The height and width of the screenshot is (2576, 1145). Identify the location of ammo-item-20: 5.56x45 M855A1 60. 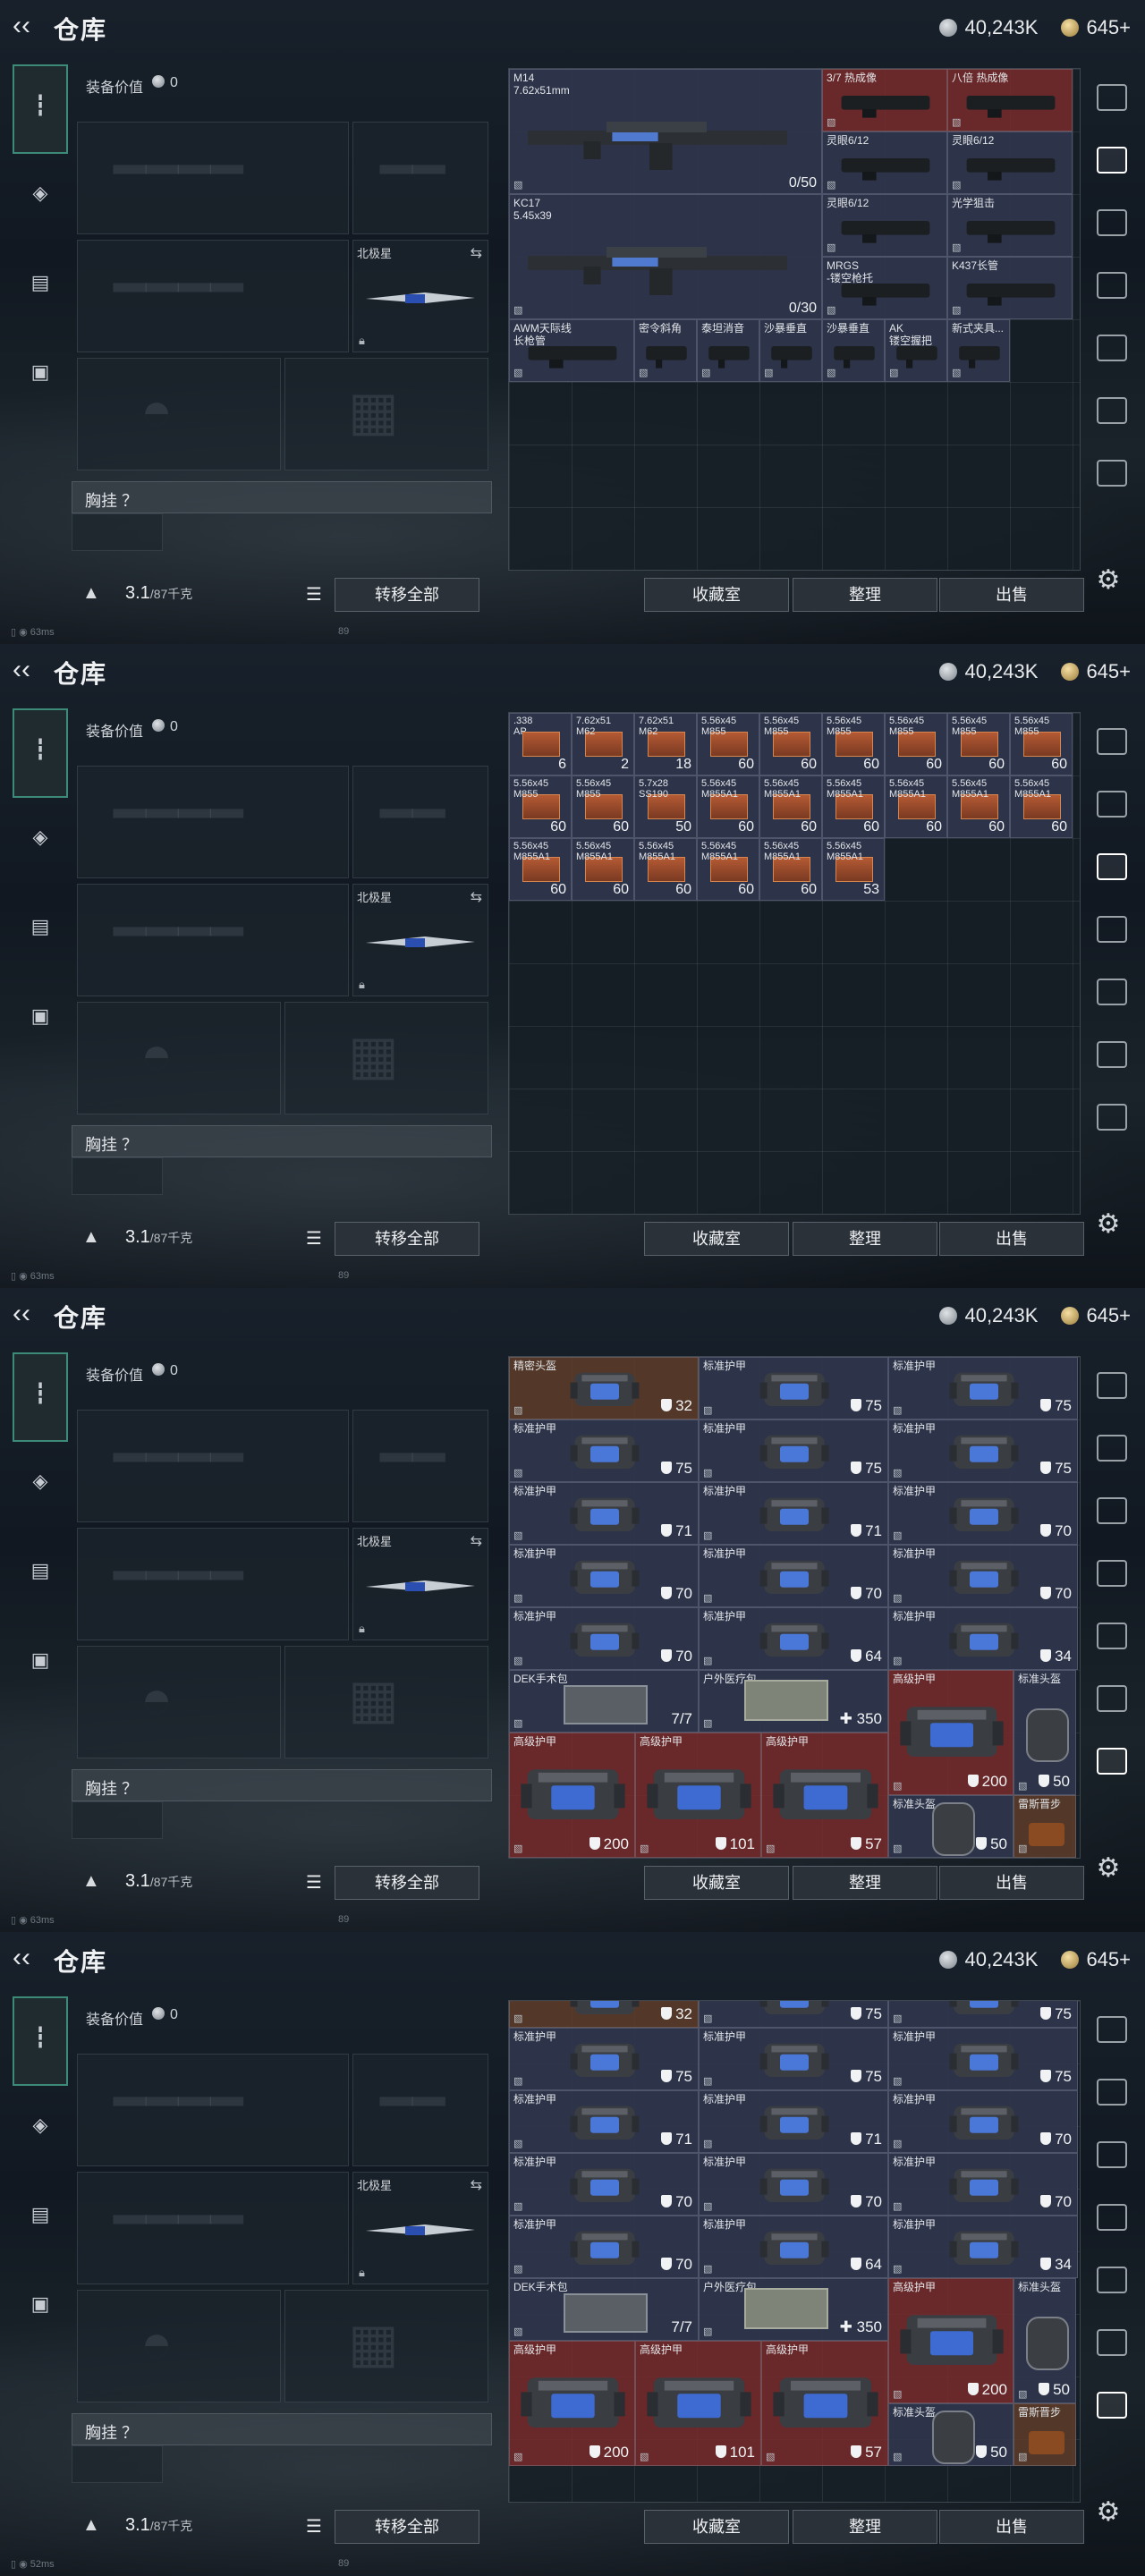
(603, 869).